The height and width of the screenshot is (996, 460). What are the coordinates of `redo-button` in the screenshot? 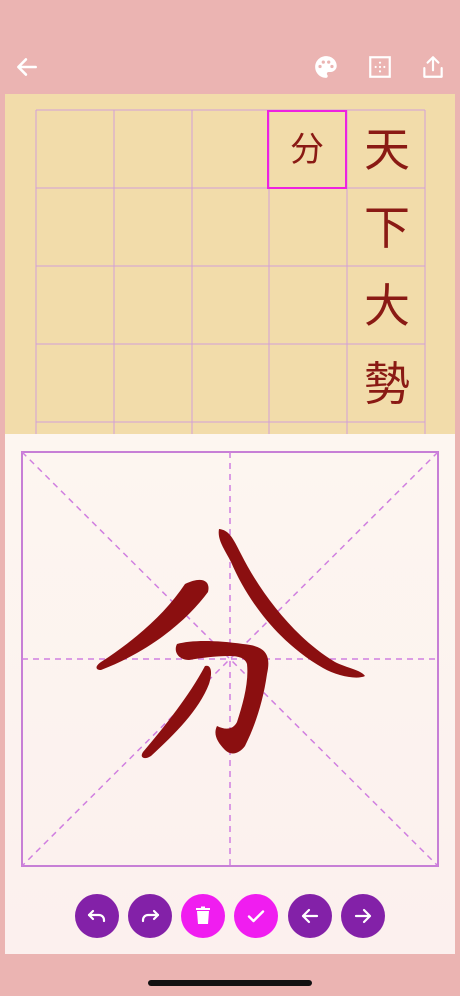 It's located at (150, 916).